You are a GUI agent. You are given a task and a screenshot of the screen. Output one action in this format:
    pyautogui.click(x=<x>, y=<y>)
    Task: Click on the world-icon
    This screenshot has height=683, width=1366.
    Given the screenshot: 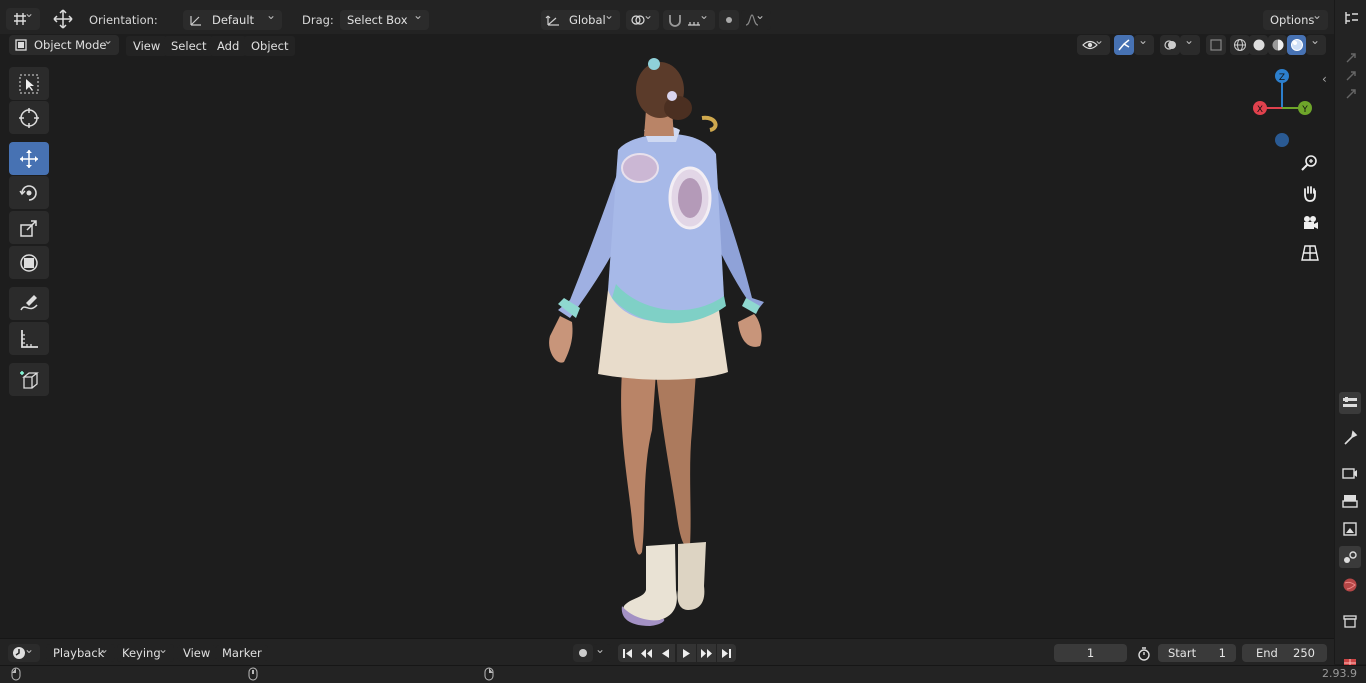 What is the action you would take?
    pyautogui.click(x=1350, y=585)
    